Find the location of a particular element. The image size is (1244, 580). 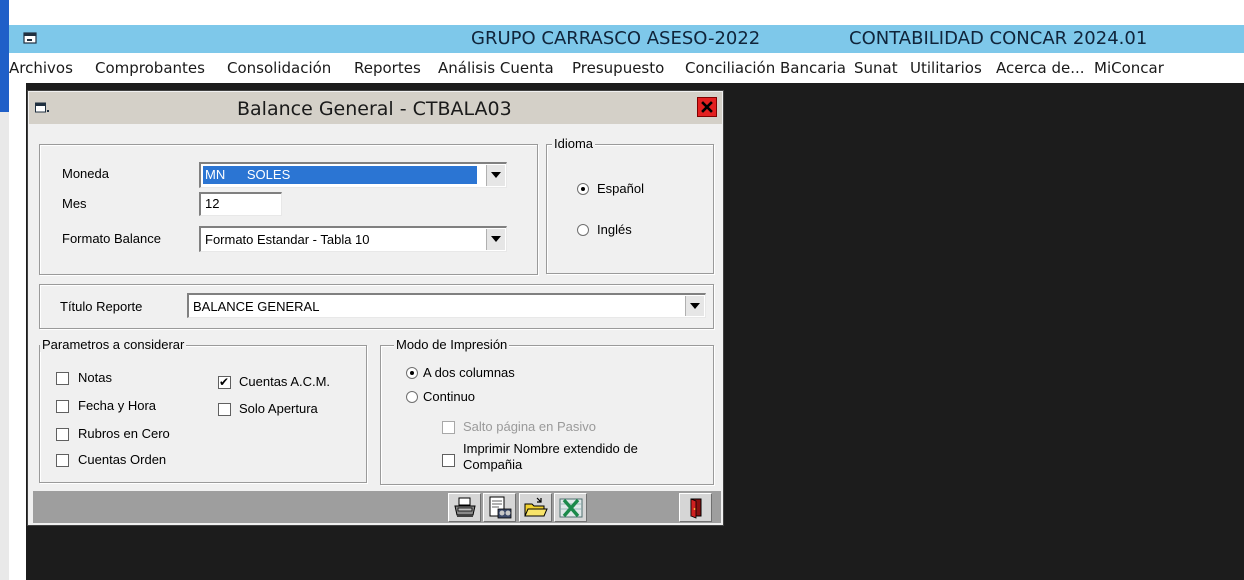

open-button is located at coordinates (535, 507).